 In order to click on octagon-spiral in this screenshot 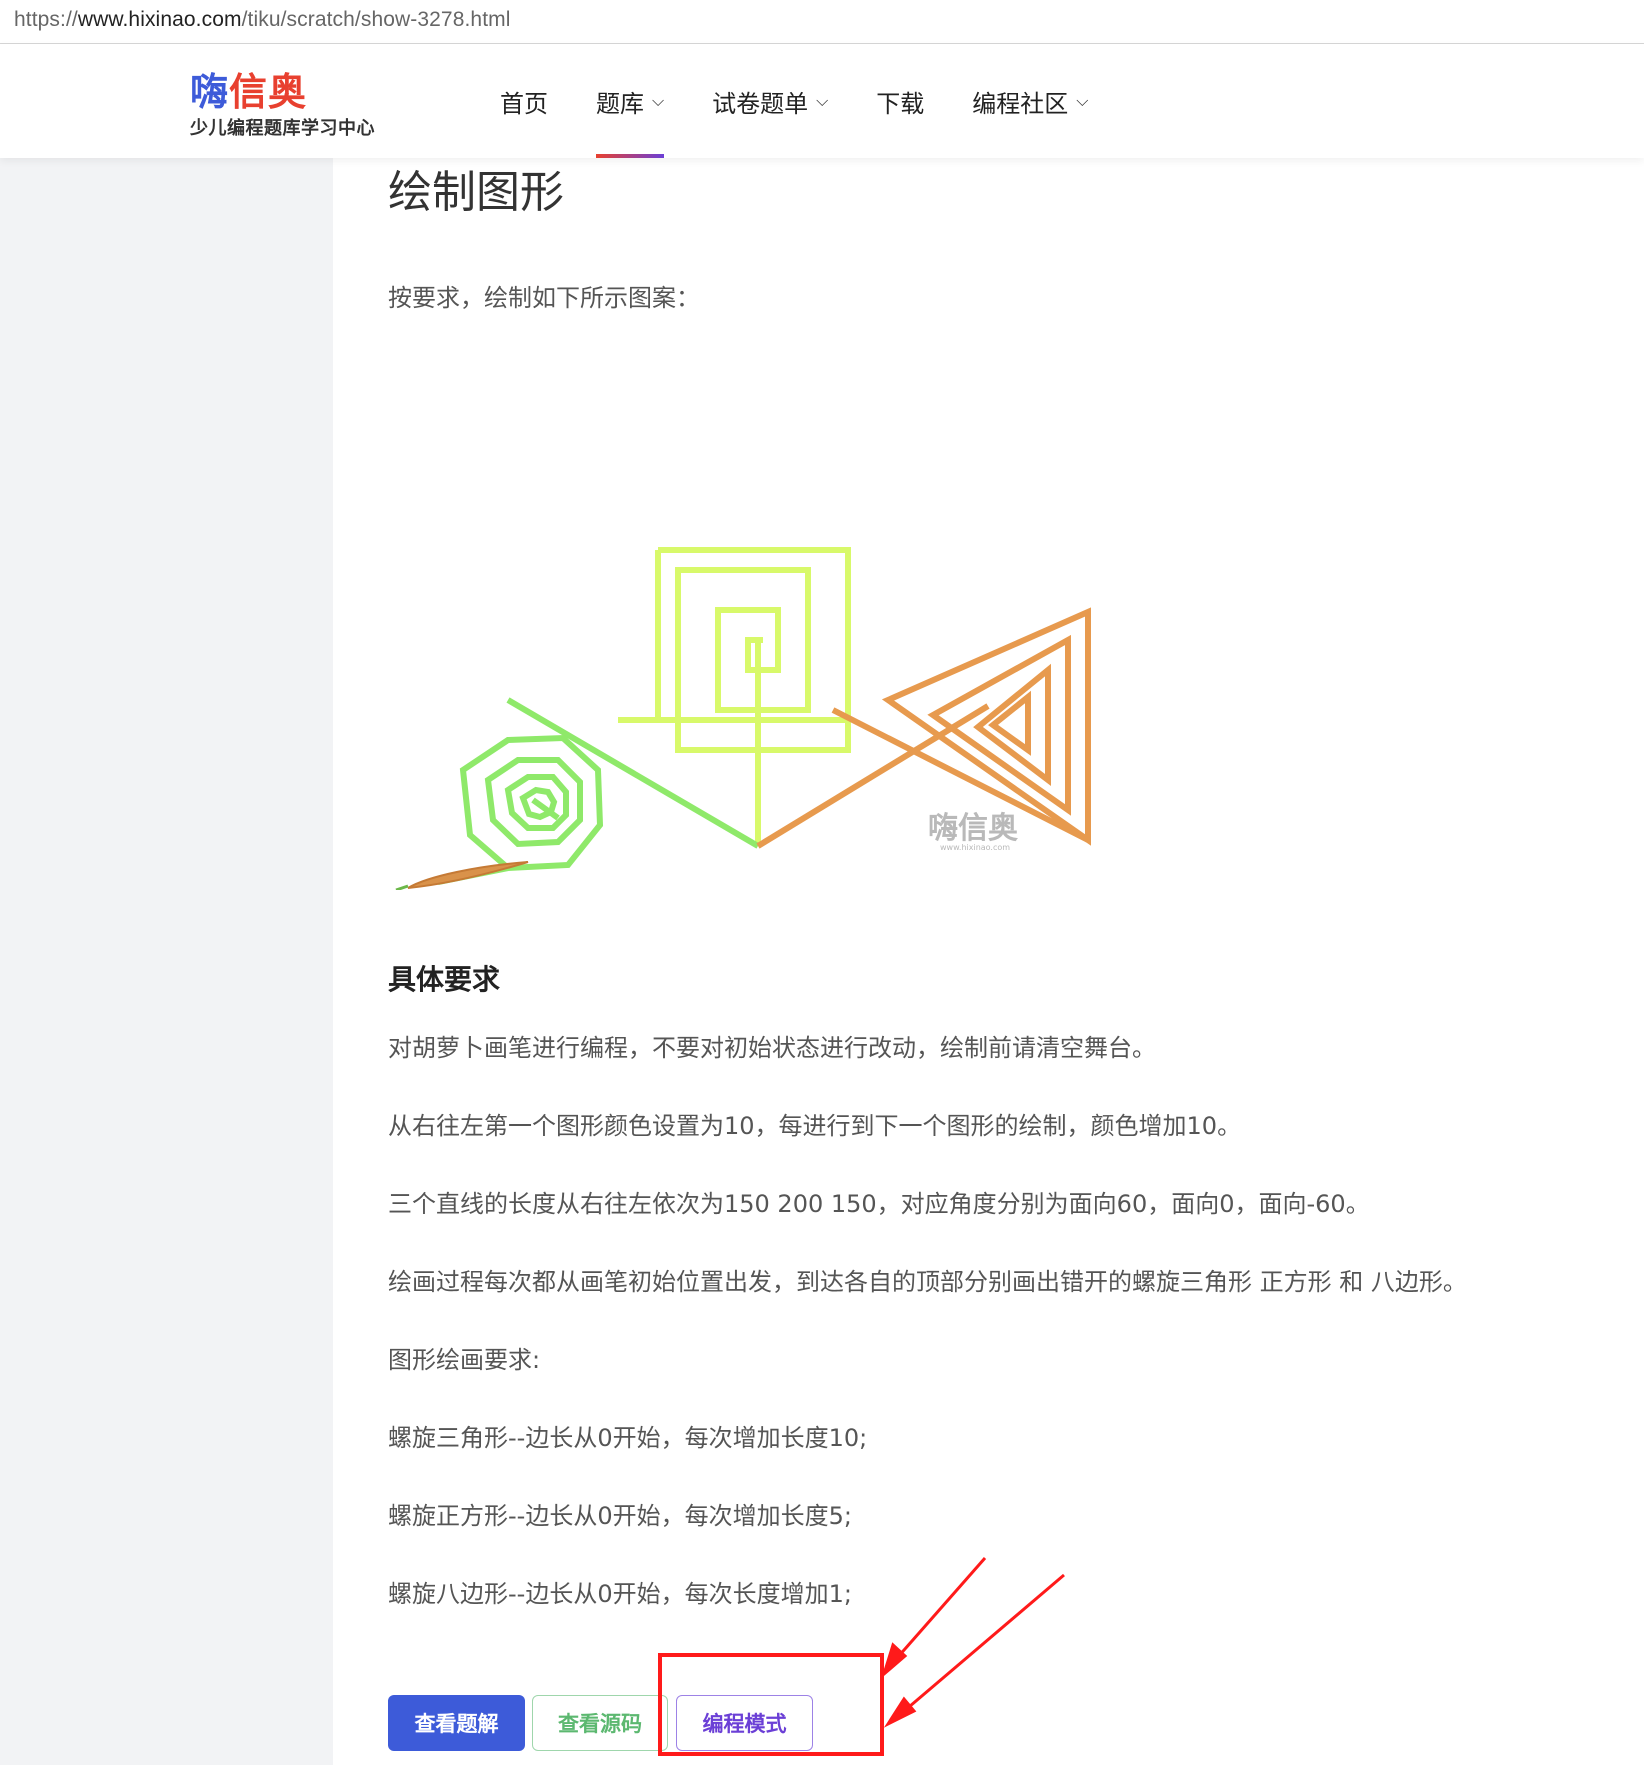, I will do `click(598, 791)`.